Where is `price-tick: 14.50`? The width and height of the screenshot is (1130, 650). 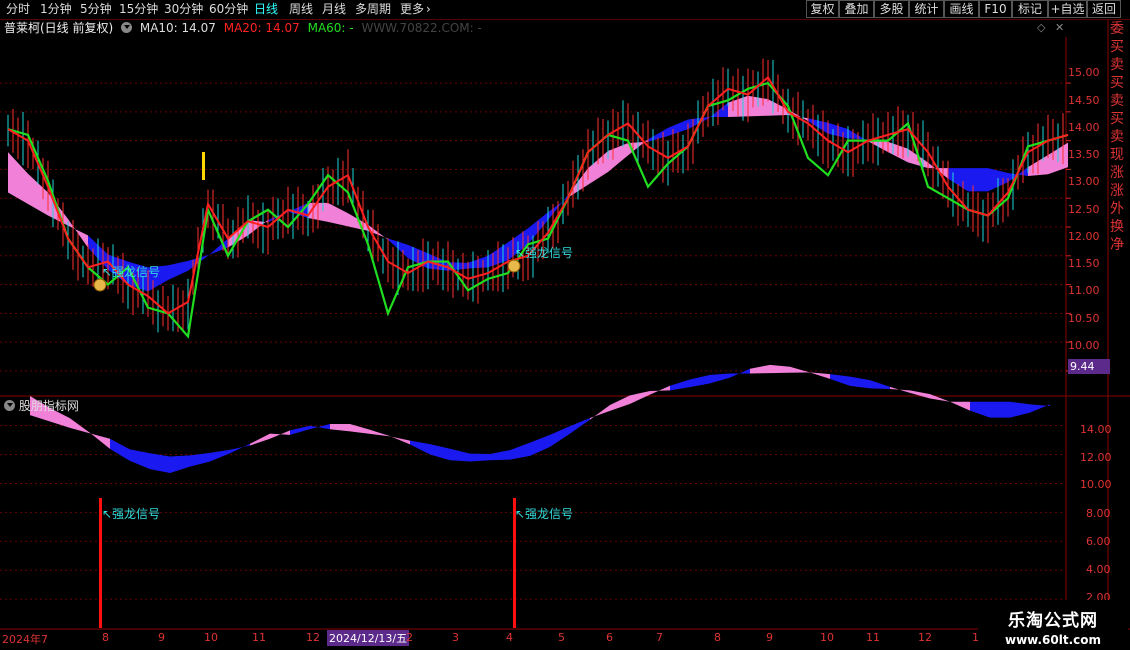
price-tick: 14.50 is located at coordinates (1084, 100).